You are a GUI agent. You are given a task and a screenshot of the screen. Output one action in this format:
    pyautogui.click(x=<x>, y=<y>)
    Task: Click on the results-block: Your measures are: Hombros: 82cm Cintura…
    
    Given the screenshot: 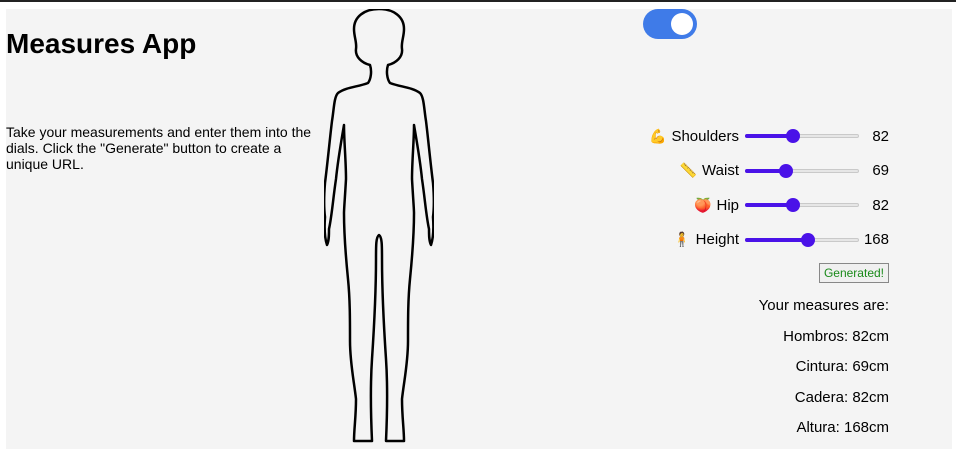 What is the action you would take?
    pyautogui.click(x=769, y=367)
    